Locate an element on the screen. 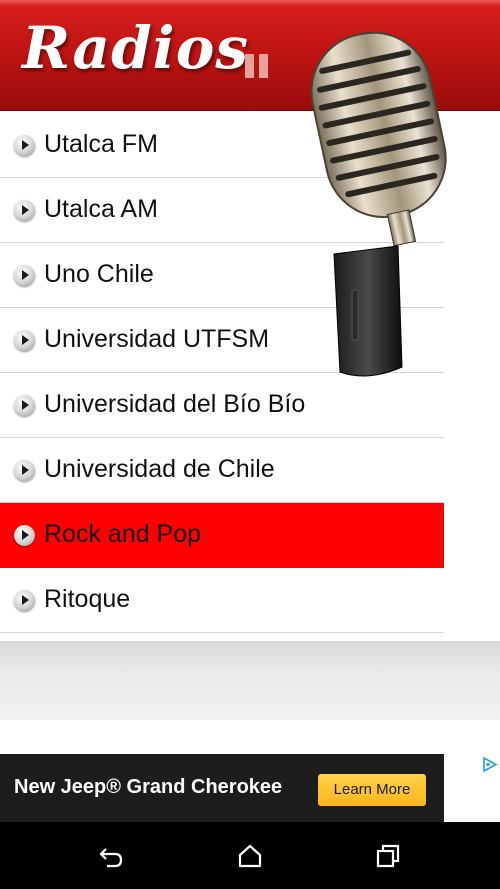 This screenshot has height=889, width=500. back-icon is located at coordinates (111, 856).